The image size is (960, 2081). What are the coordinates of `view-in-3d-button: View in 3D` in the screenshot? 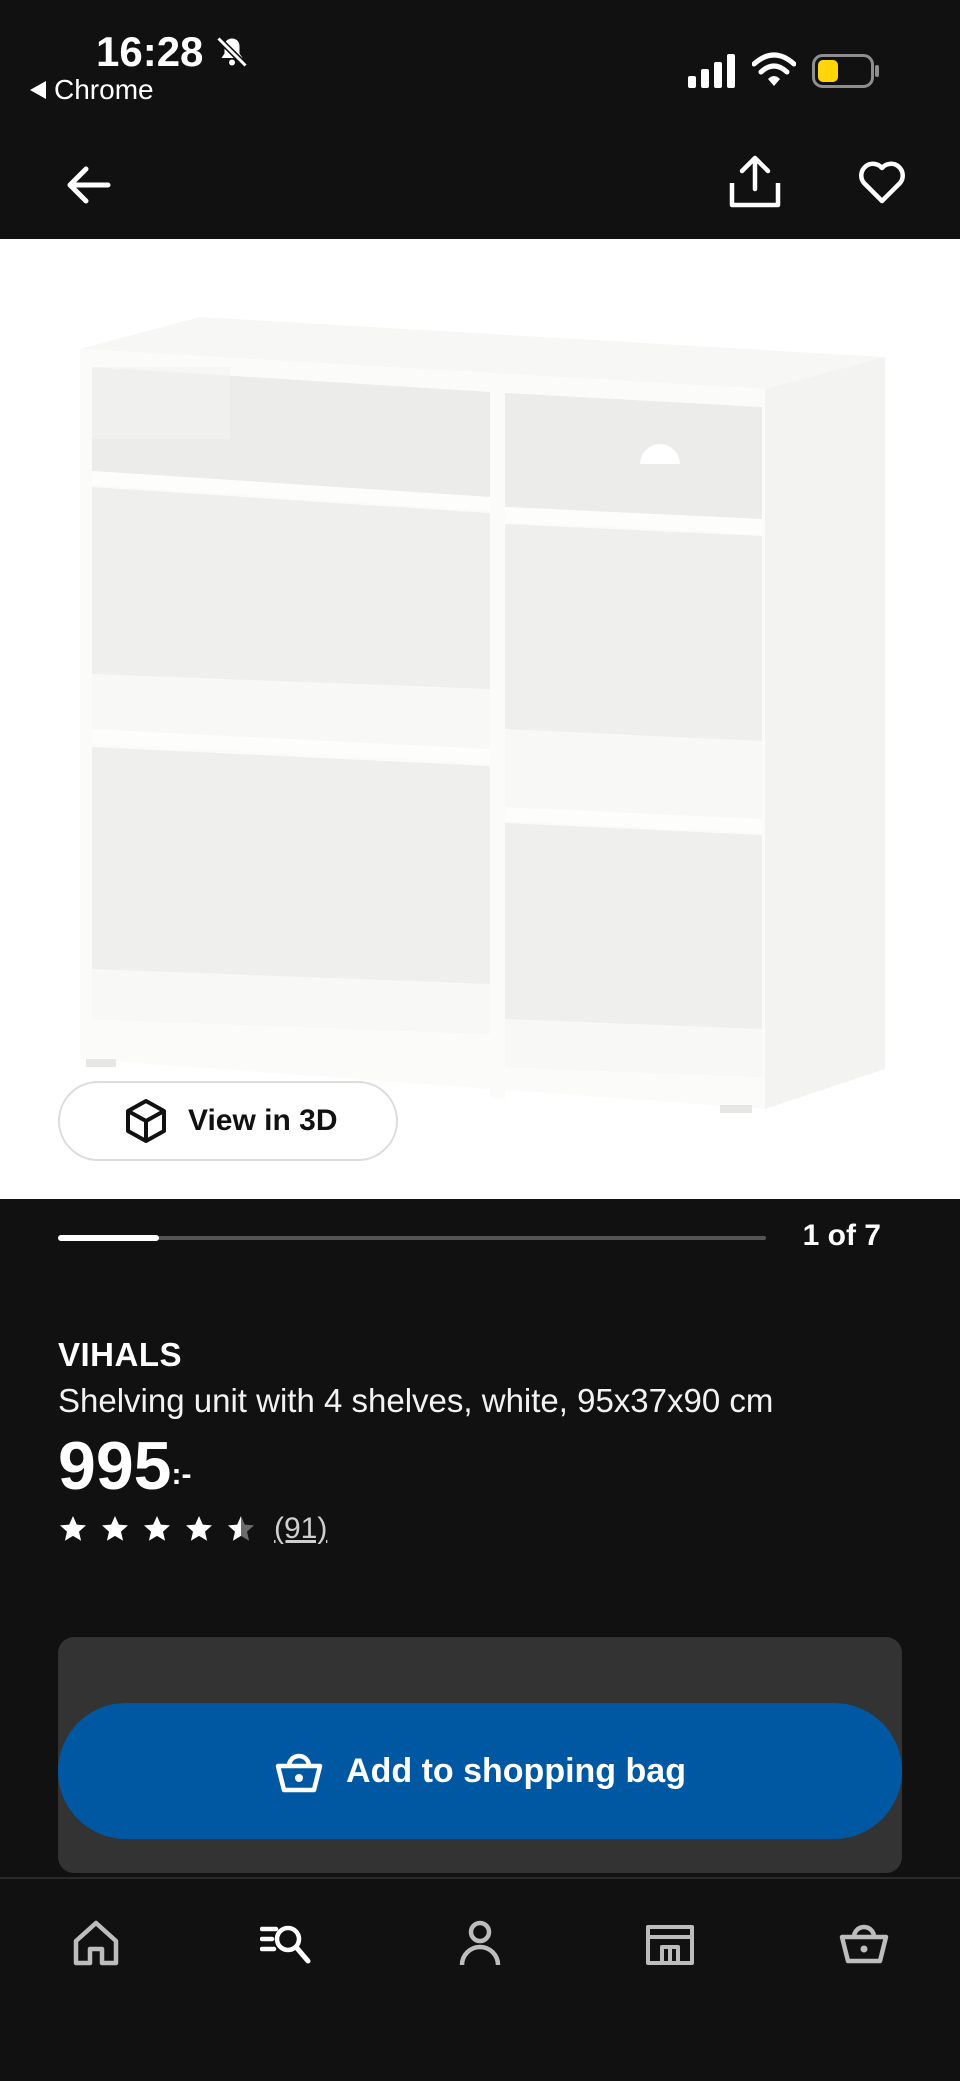 It's located at (228, 1121).